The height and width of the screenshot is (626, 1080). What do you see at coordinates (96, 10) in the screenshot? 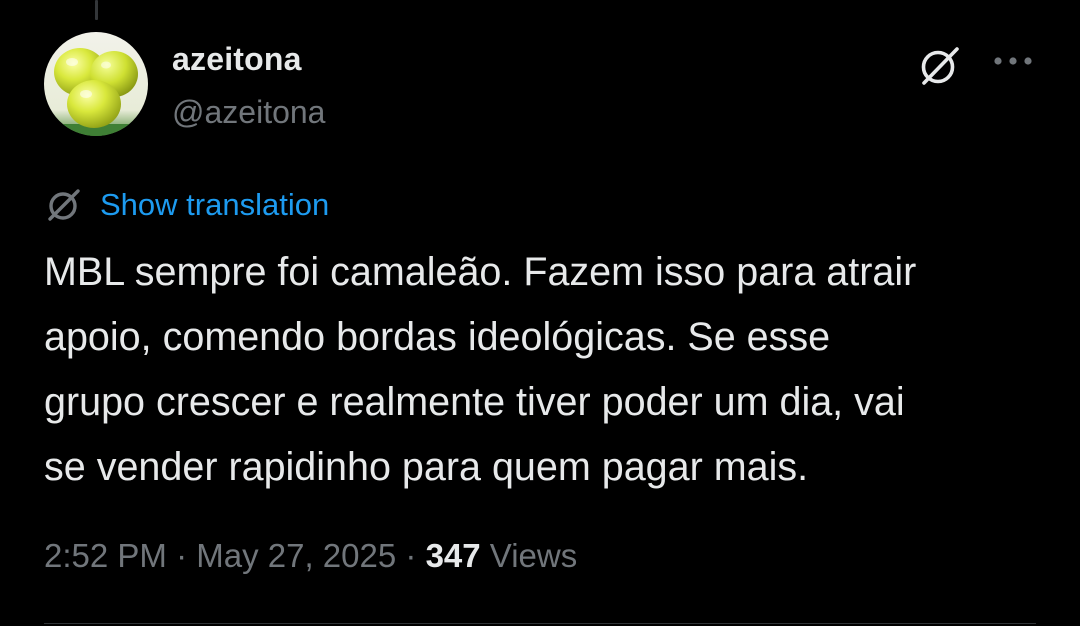
I see `thread-connector-line` at bounding box center [96, 10].